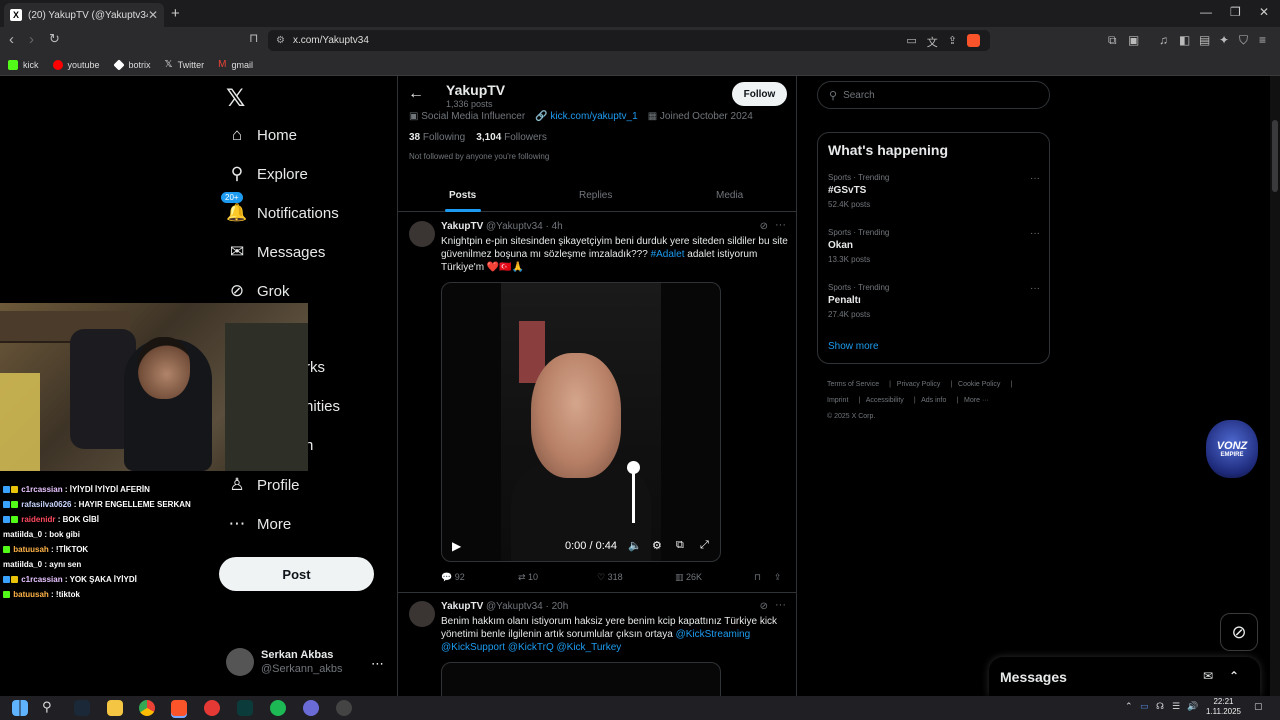 The width and height of the screenshot is (1280, 720). Describe the element at coordinates (437, 137) in the screenshot. I see `following-link: 38 Following` at that location.